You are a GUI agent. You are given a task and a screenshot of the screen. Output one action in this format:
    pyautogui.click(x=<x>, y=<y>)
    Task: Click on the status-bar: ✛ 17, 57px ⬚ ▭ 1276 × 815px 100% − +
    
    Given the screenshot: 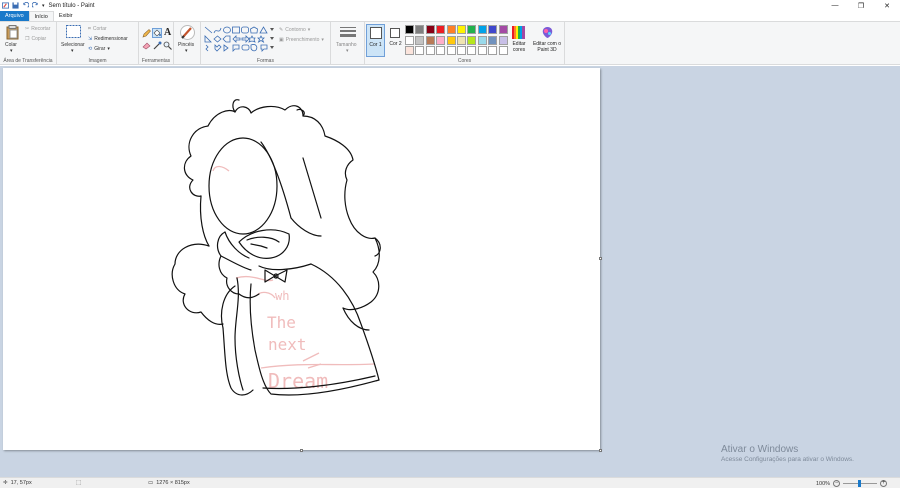 What is the action you would take?
    pyautogui.click(x=450, y=482)
    